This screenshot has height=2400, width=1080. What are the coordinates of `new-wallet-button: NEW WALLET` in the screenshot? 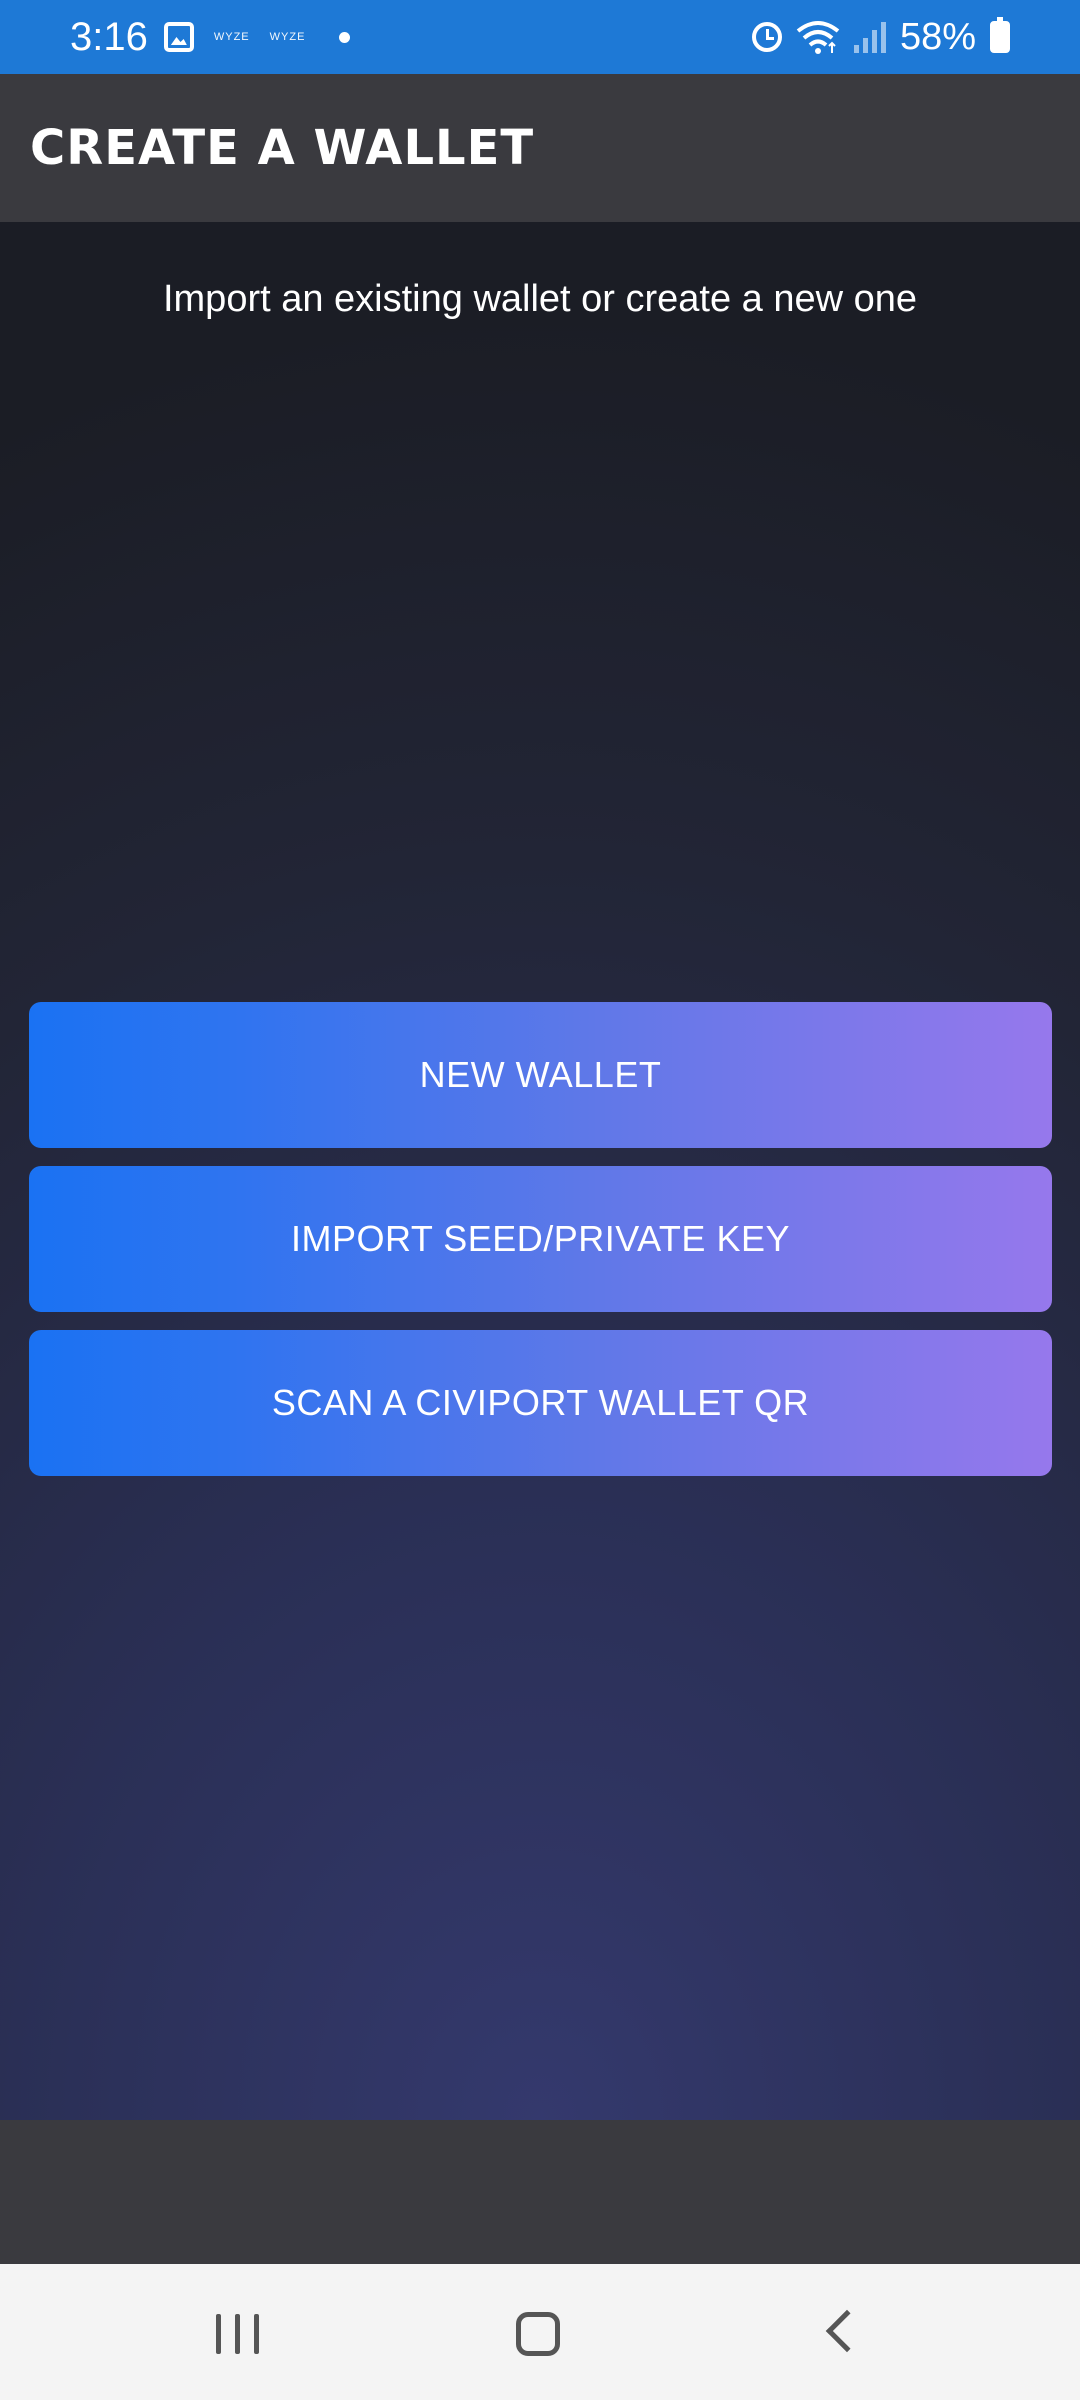 It's located at (540, 1075).